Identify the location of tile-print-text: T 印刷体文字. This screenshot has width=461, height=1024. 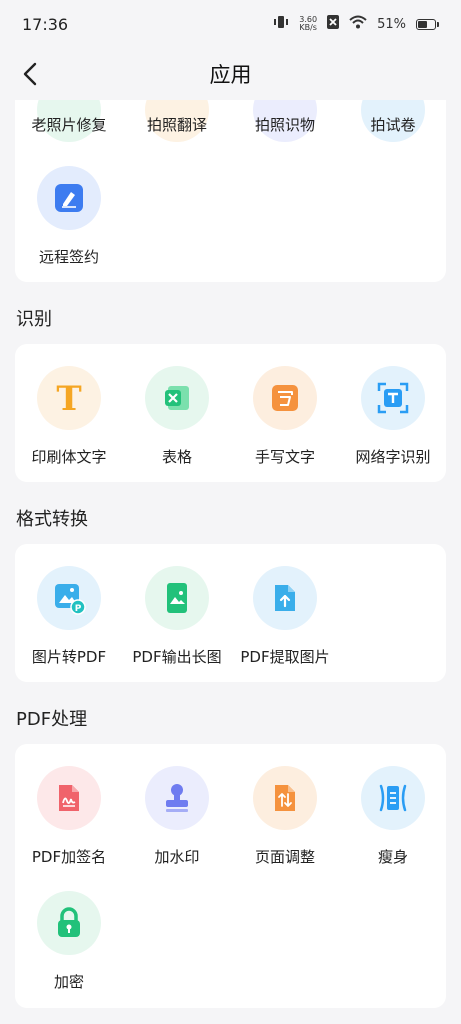
(69, 416).